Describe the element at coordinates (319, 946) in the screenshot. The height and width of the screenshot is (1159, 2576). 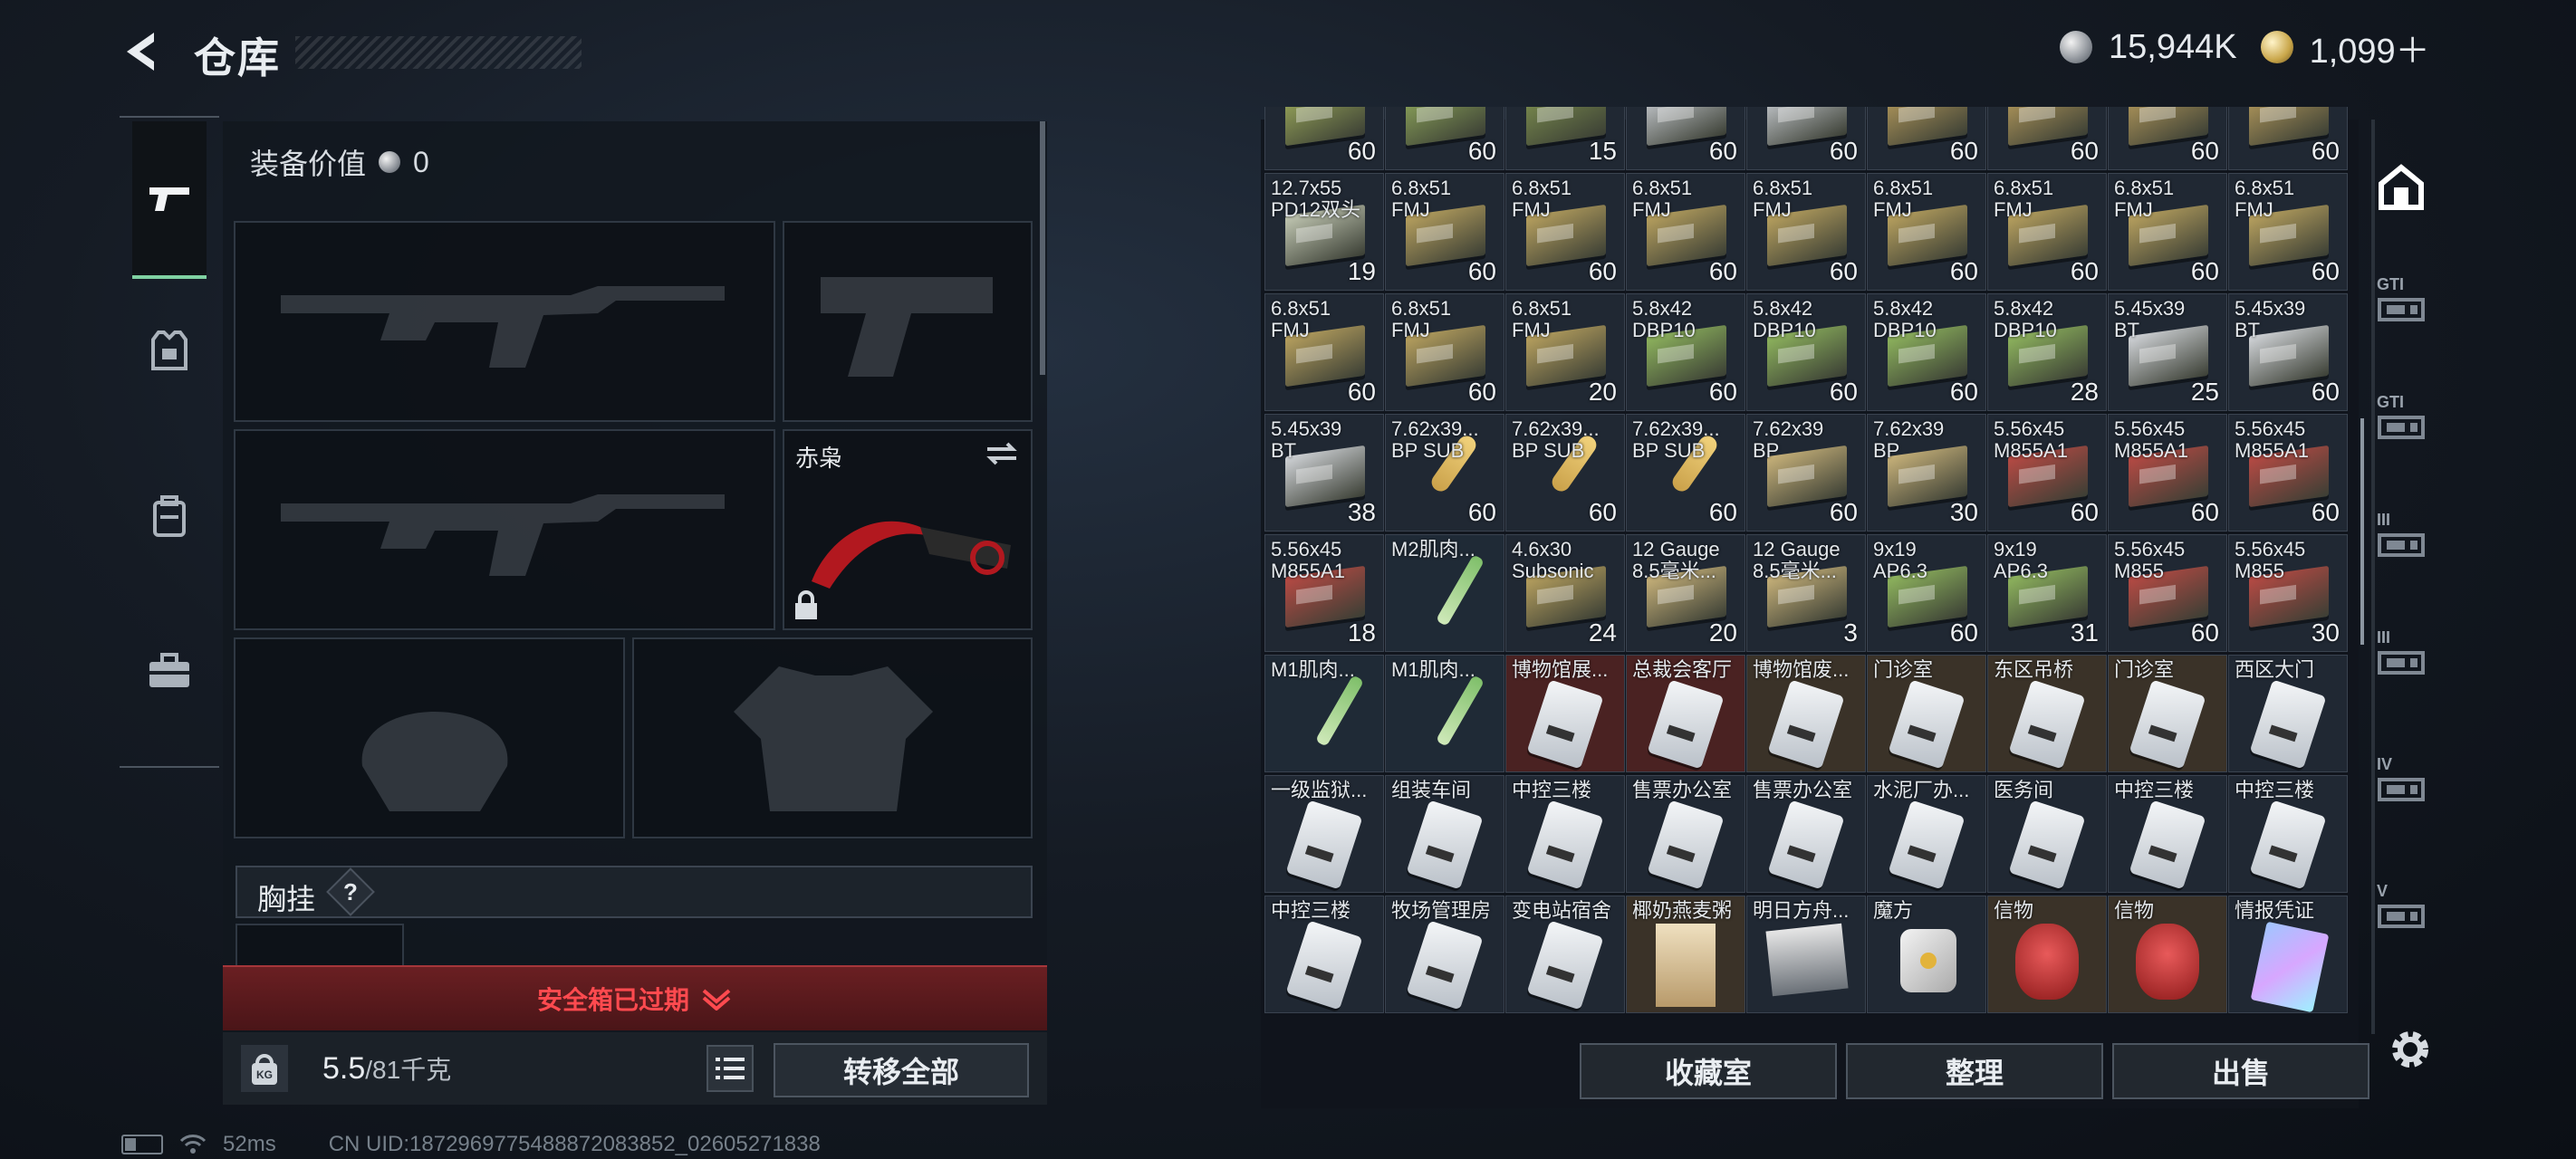
I see `chest-rig-slot` at that location.